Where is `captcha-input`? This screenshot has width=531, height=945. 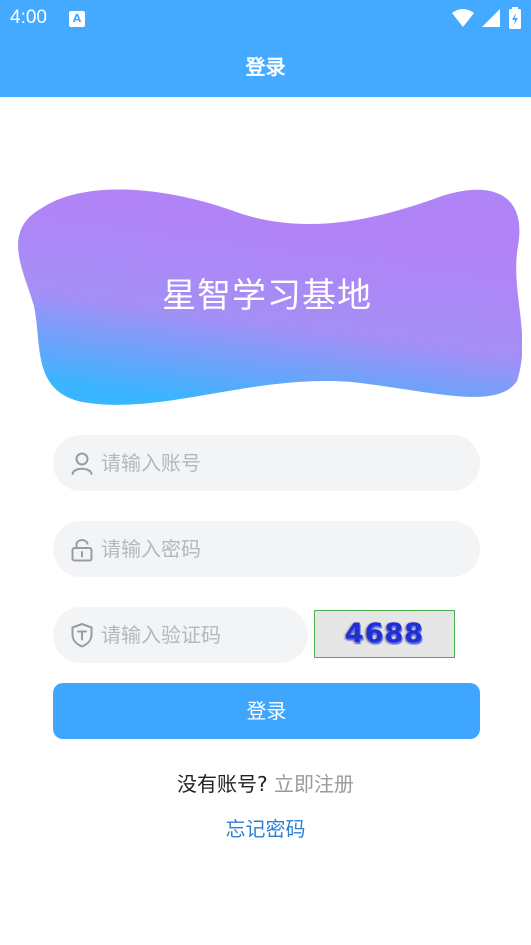 captcha-input is located at coordinates (198, 635).